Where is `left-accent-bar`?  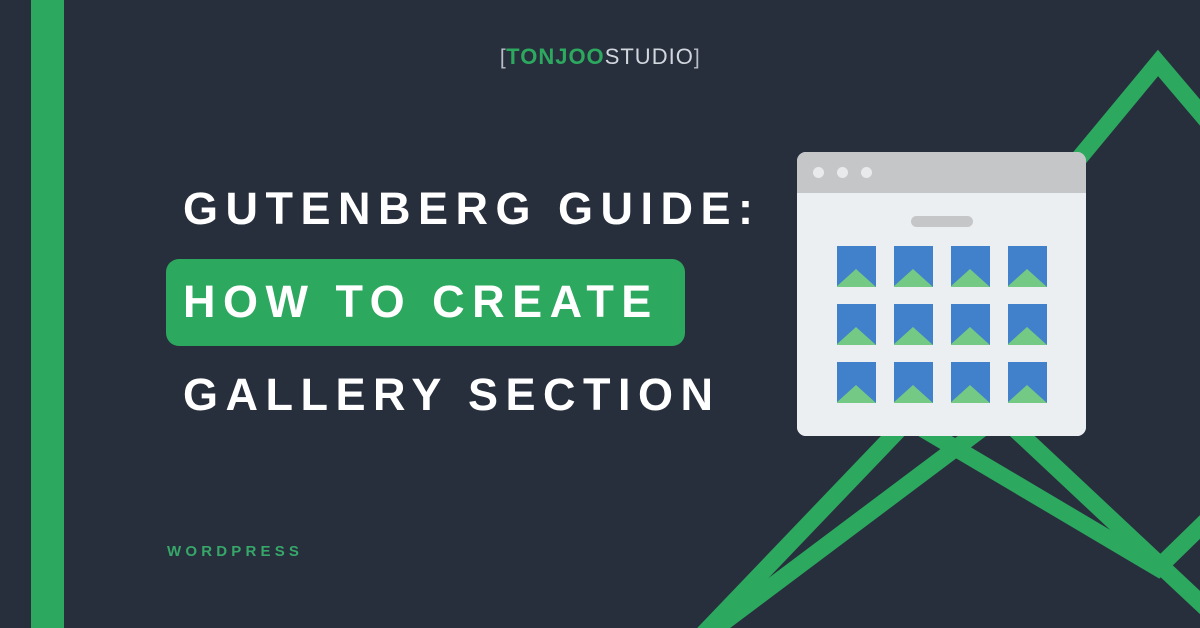
left-accent-bar is located at coordinates (47, 314).